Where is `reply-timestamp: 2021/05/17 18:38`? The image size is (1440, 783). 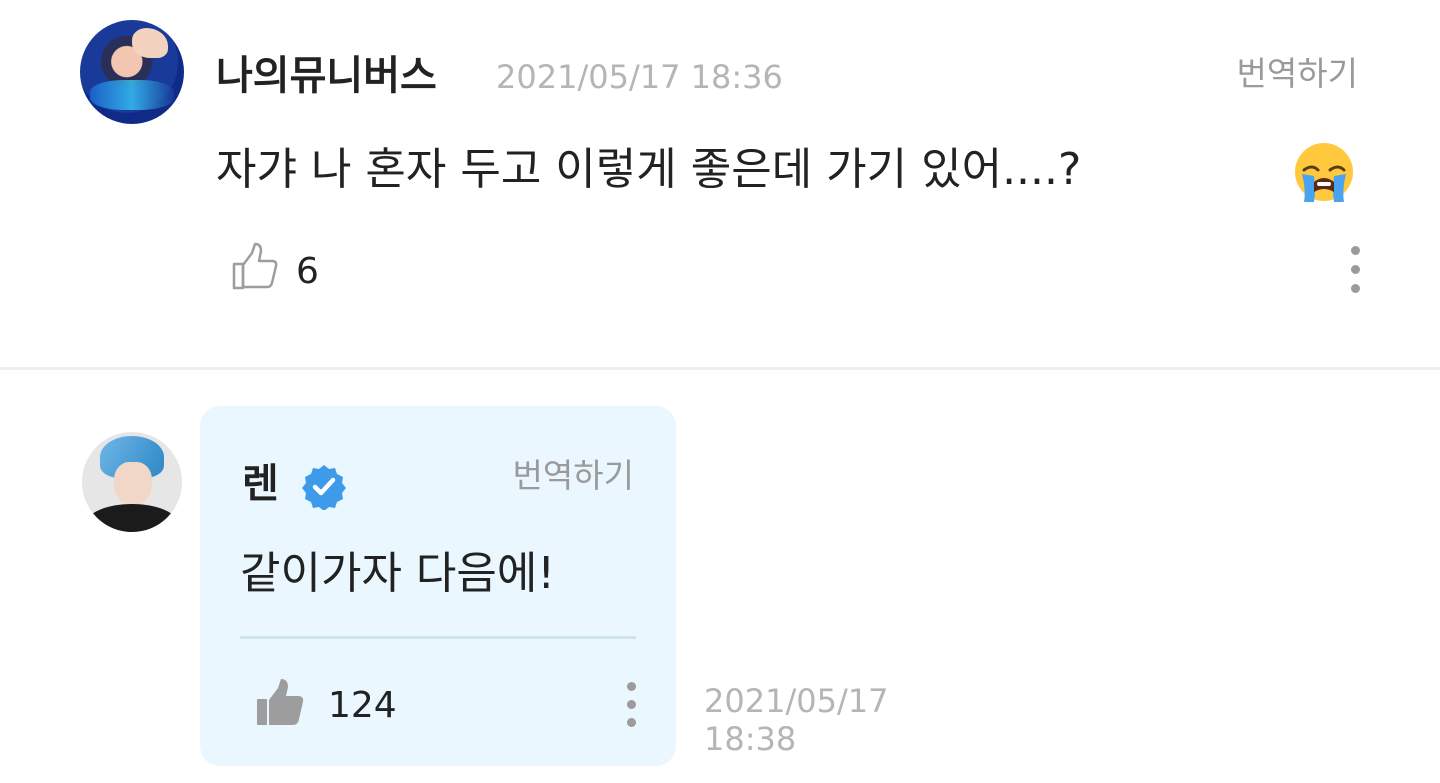
reply-timestamp: 2021/05/17 18:38 is located at coordinates (796, 720).